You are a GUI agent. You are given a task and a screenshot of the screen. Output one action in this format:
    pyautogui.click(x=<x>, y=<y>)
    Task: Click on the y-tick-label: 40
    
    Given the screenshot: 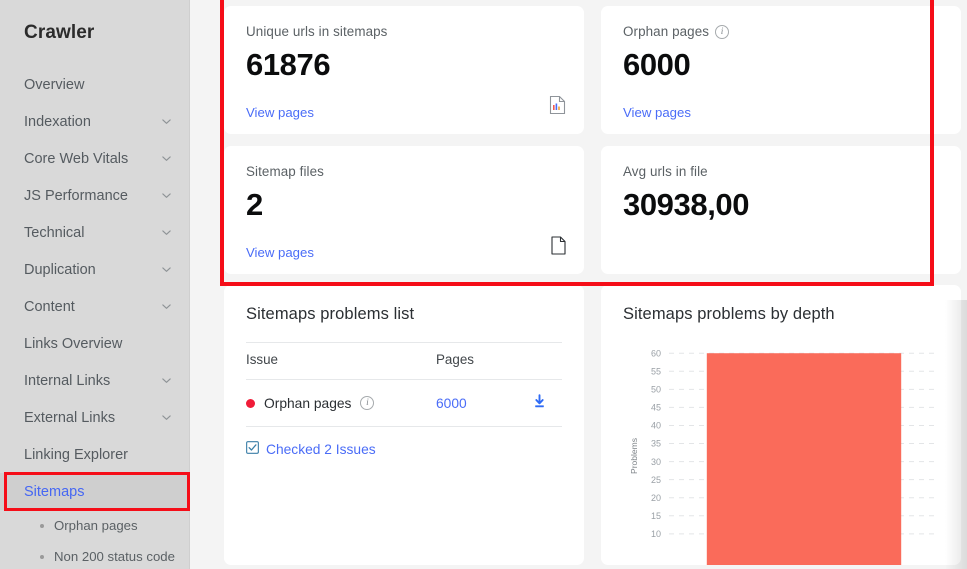 What is the action you would take?
    pyautogui.click(x=656, y=426)
    